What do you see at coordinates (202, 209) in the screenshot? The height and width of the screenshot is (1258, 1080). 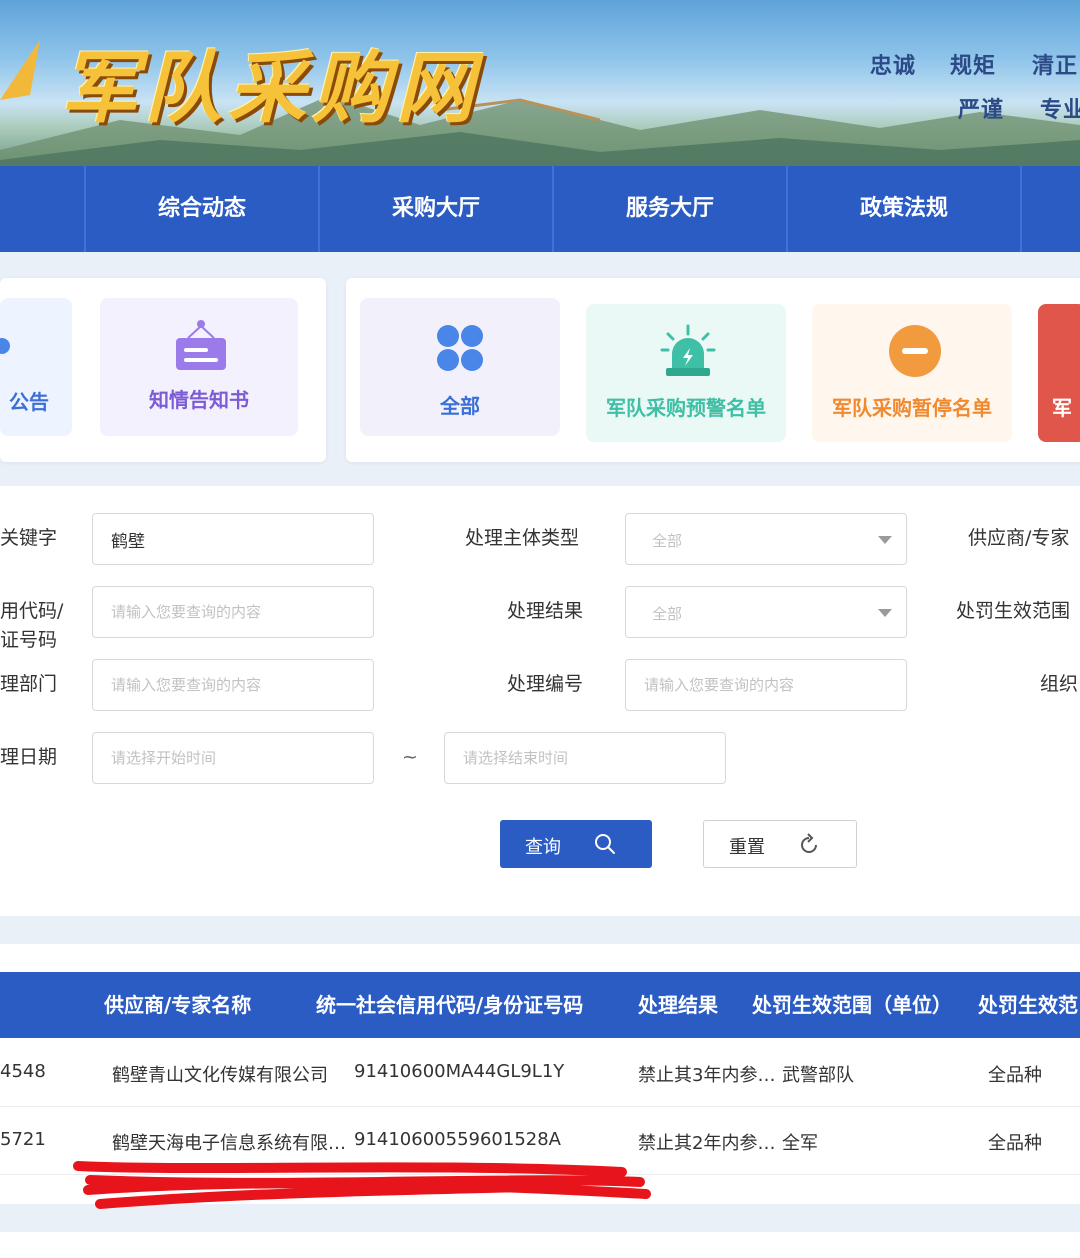 I see `nav-item-news: 综合动态` at bounding box center [202, 209].